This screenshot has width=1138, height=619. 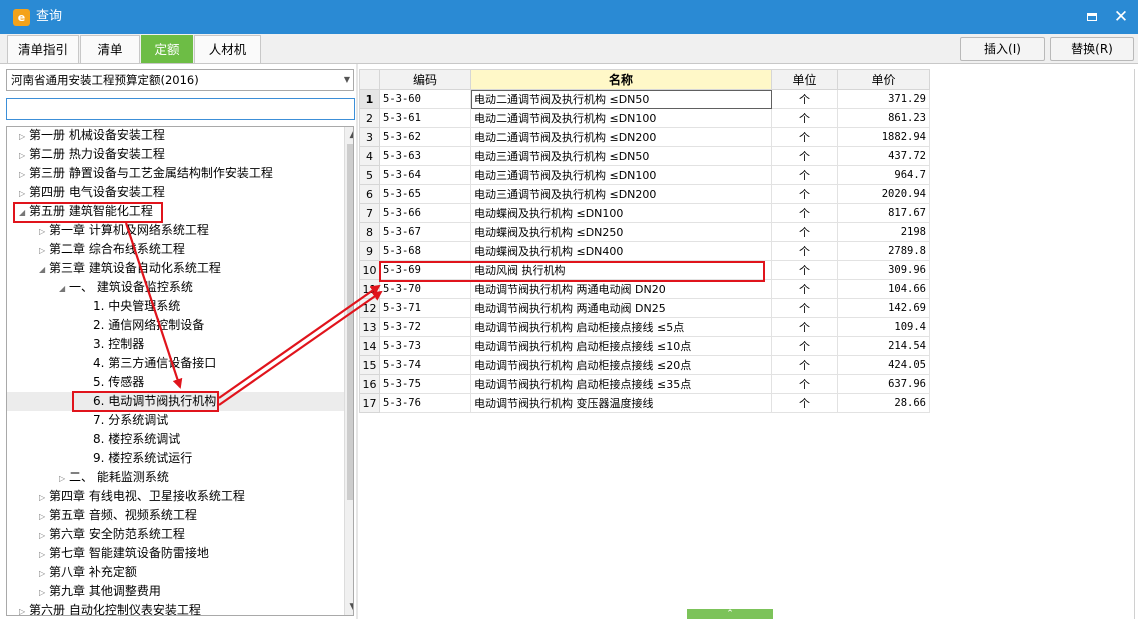 What do you see at coordinates (621, 270) in the screenshot?
I see `cell-name: 电动风阀 执行机构` at bounding box center [621, 270].